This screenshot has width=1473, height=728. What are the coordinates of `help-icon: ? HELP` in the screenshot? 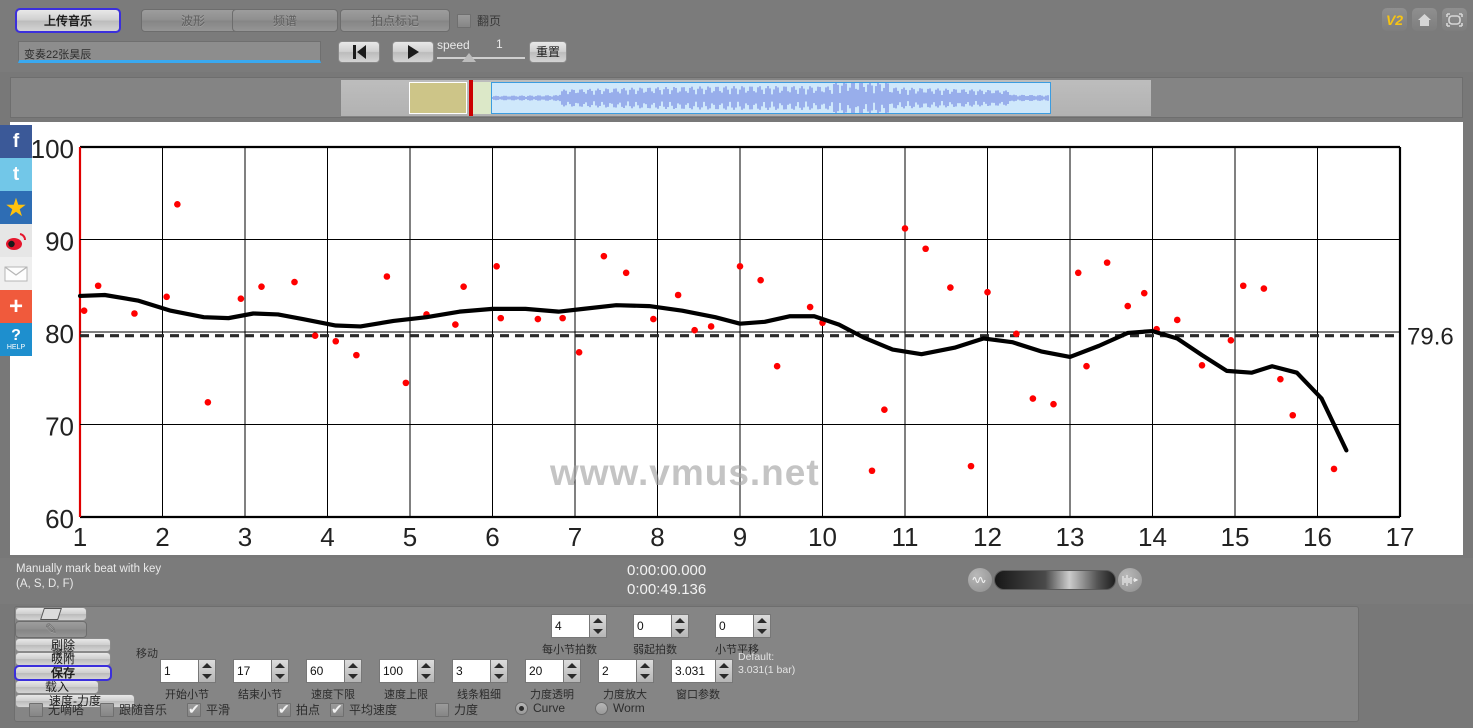 It's located at (16, 339).